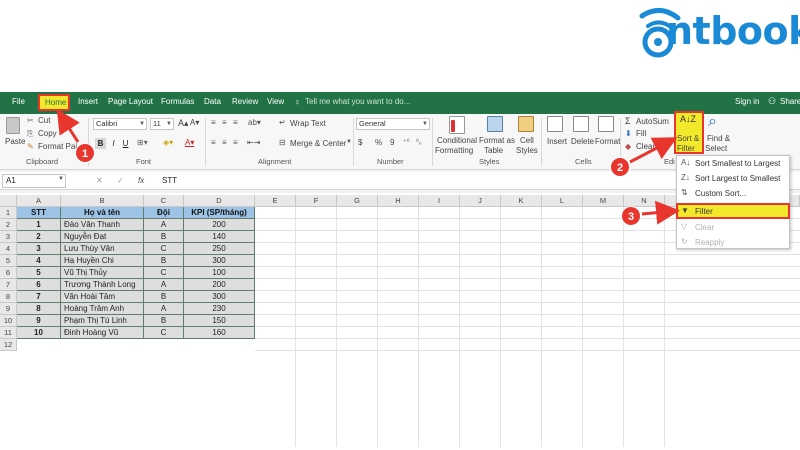  Describe the element at coordinates (8, 225) in the screenshot. I see `row-header: 2` at that location.